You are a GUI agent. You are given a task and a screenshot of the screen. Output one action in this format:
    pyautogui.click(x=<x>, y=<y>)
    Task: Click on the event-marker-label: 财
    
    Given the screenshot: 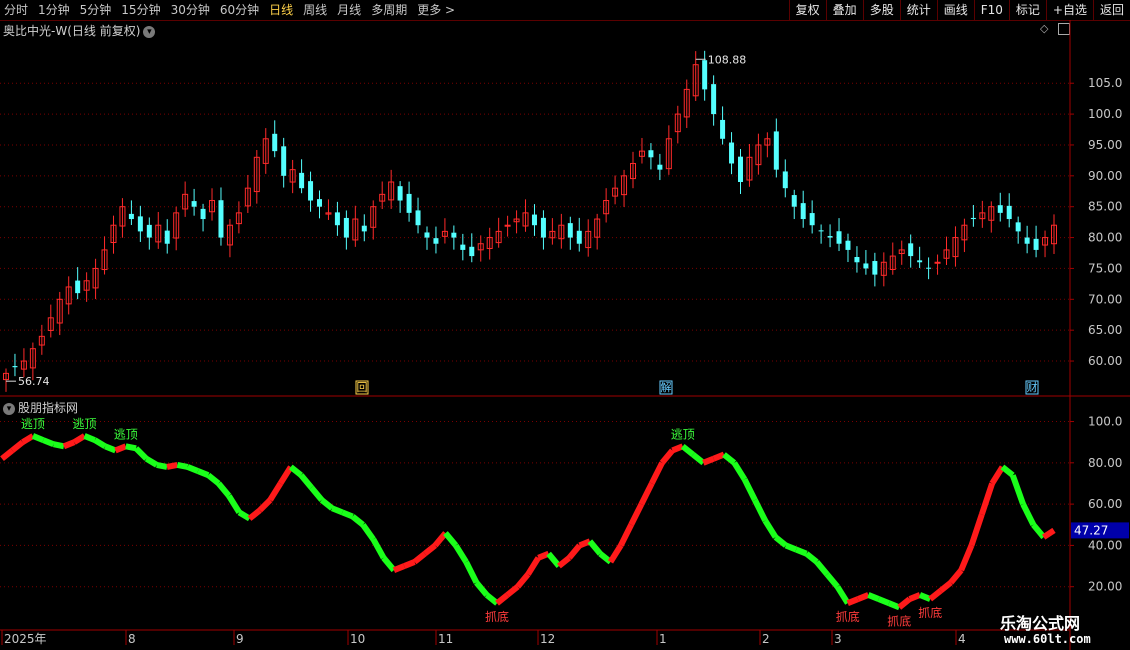 What is the action you would take?
    pyautogui.click(x=1032, y=387)
    